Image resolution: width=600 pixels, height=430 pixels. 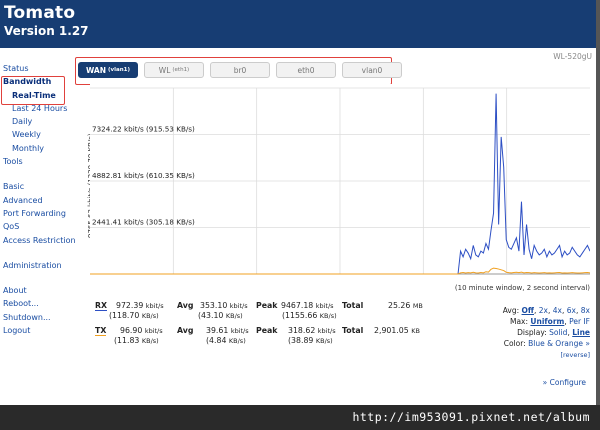 I want to click on rx-label: RX, so click(x=101, y=306).